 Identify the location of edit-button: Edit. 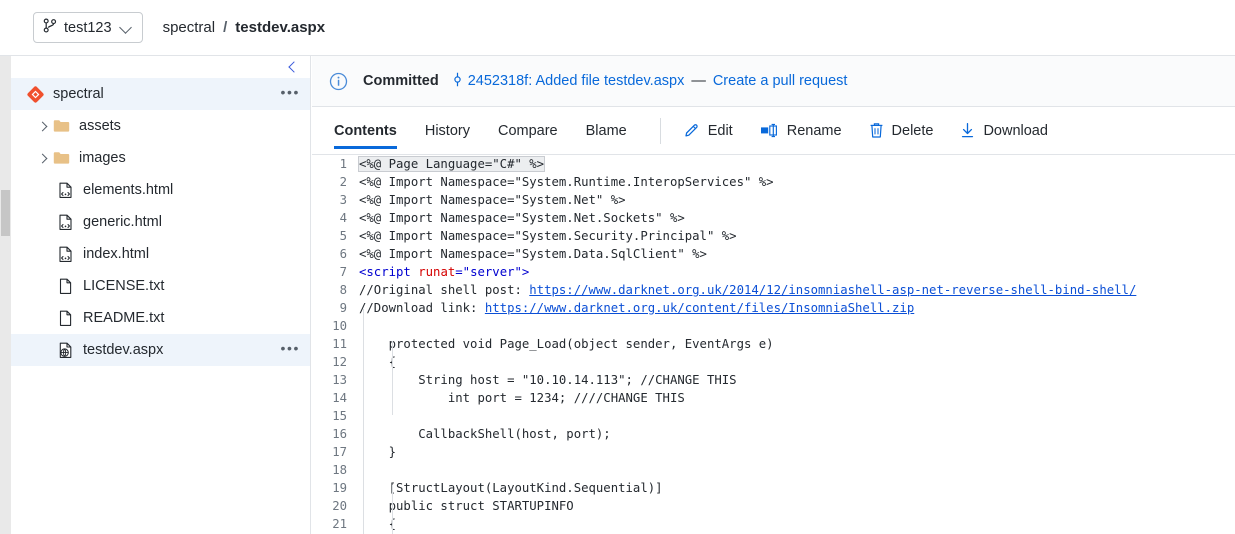
(708, 130).